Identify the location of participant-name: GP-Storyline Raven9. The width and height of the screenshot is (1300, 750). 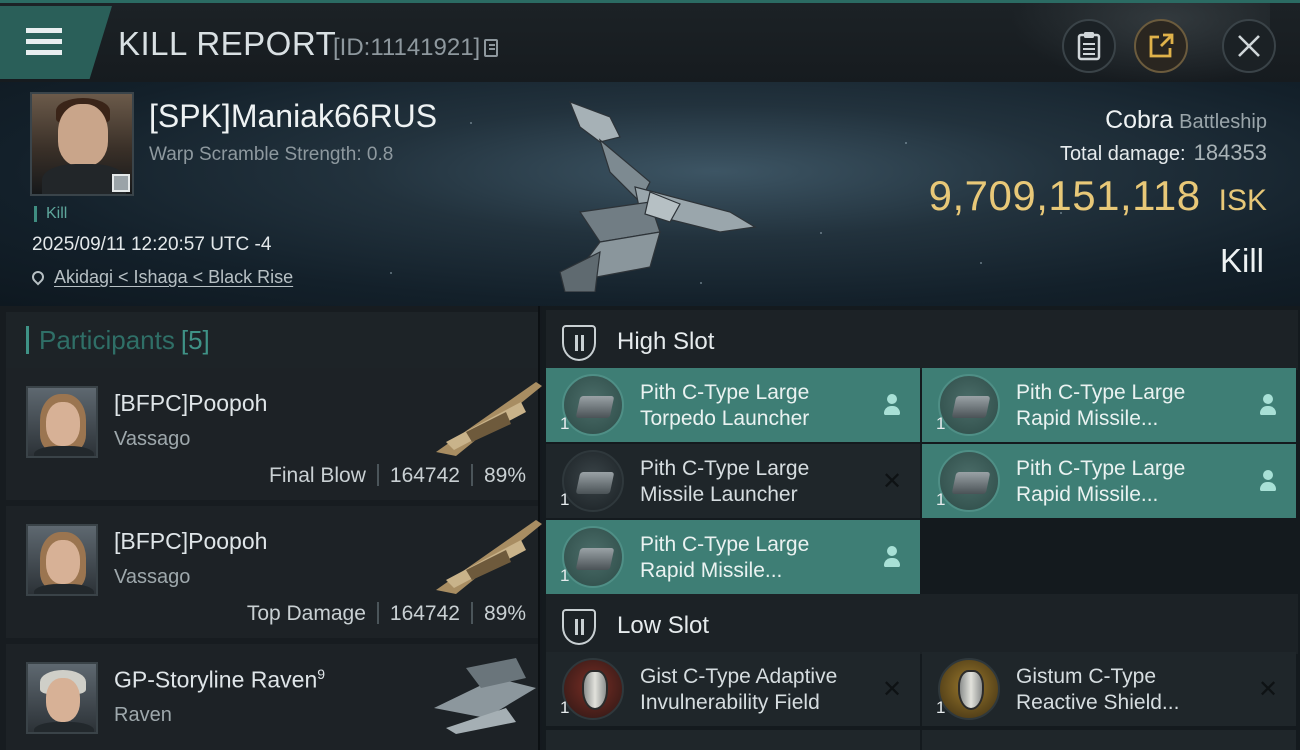
(219, 680).